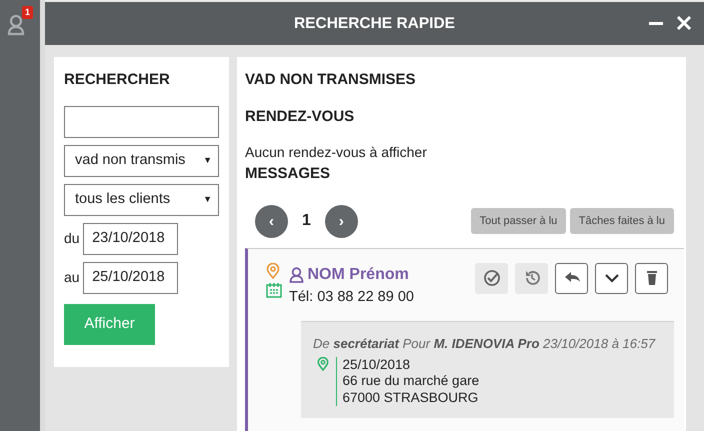 This screenshot has height=431, width=704. What do you see at coordinates (28, 12) in the screenshot?
I see `notification-badge: 1` at bounding box center [28, 12].